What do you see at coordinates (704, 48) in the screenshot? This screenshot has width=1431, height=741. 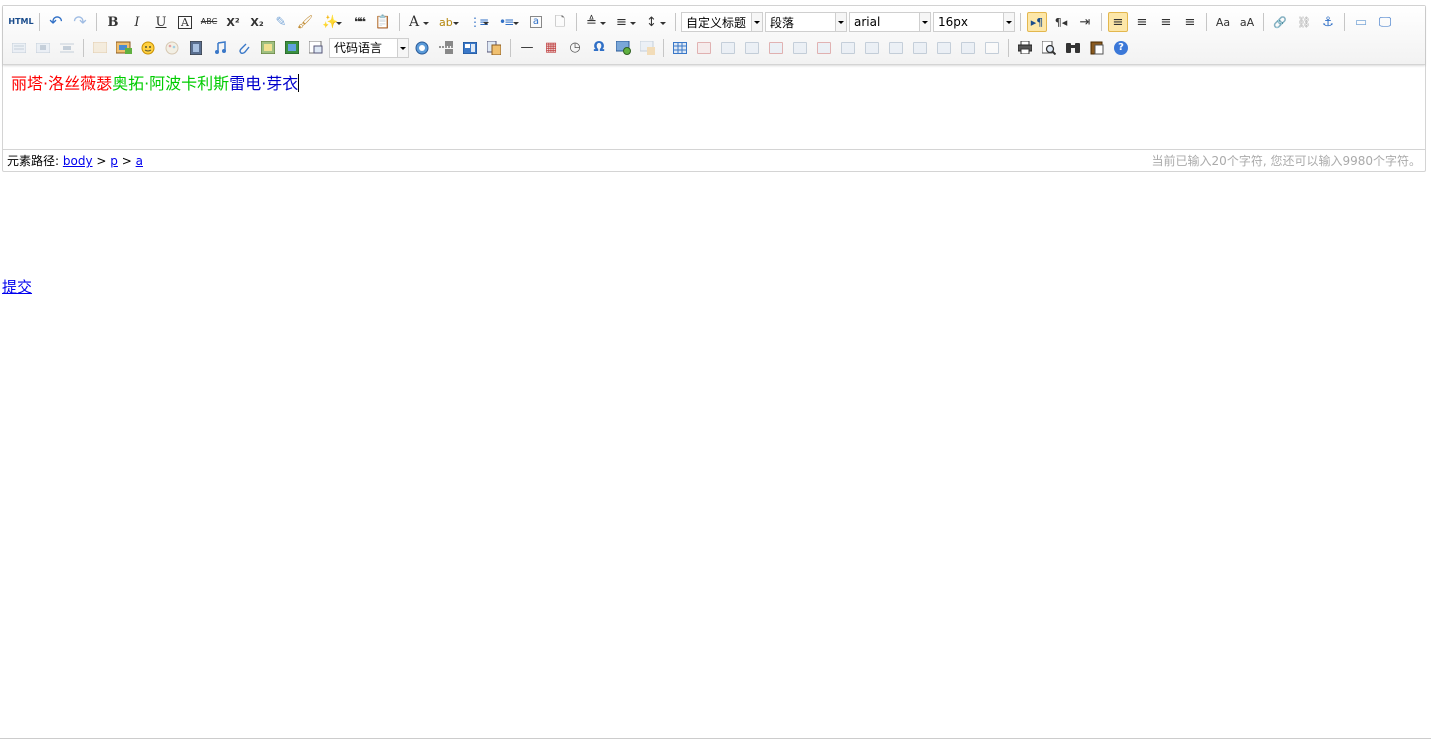 I see `deletetable-icon` at bounding box center [704, 48].